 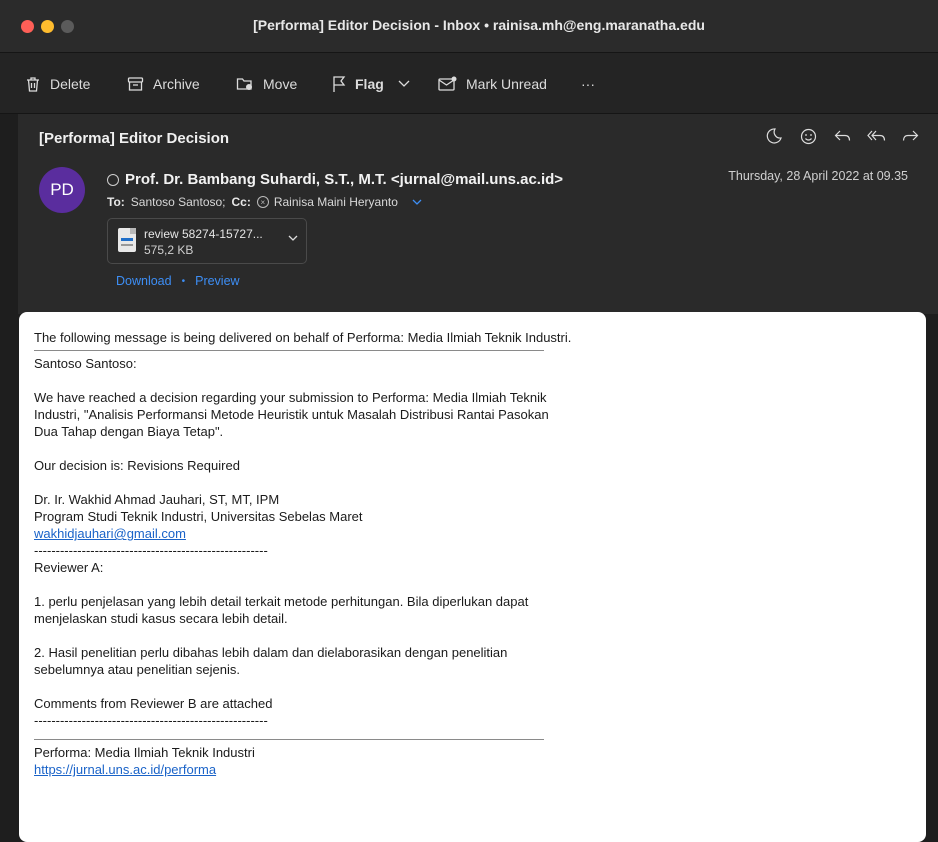 What do you see at coordinates (116, 202) in the screenshot?
I see `to-label: To:` at bounding box center [116, 202].